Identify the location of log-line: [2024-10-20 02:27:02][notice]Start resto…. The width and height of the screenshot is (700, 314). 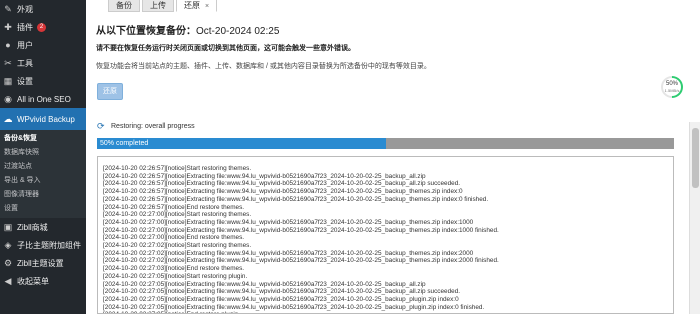
(177, 246).